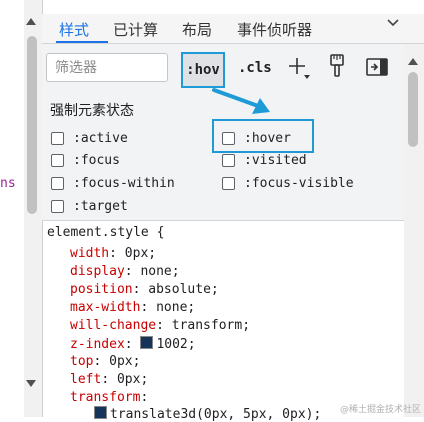  I want to click on style-declaration: top: 0px;, so click(105, 361).